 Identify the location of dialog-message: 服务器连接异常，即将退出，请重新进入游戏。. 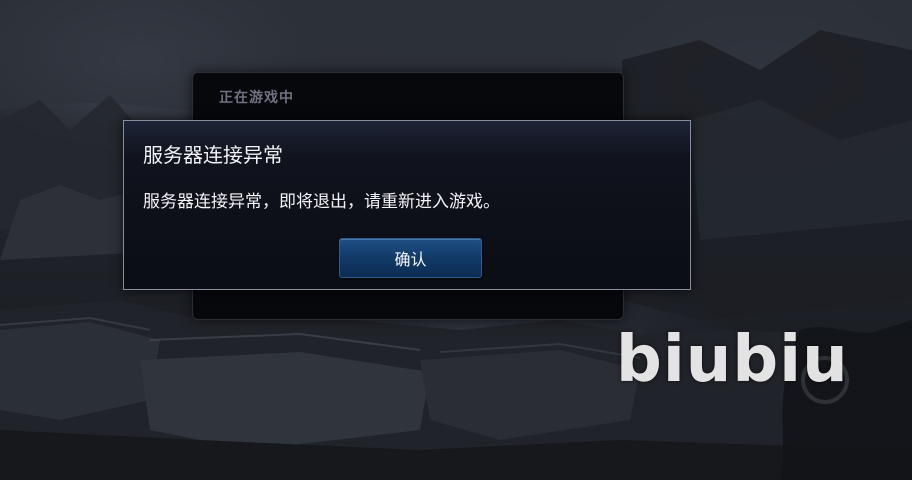
(321, 202).